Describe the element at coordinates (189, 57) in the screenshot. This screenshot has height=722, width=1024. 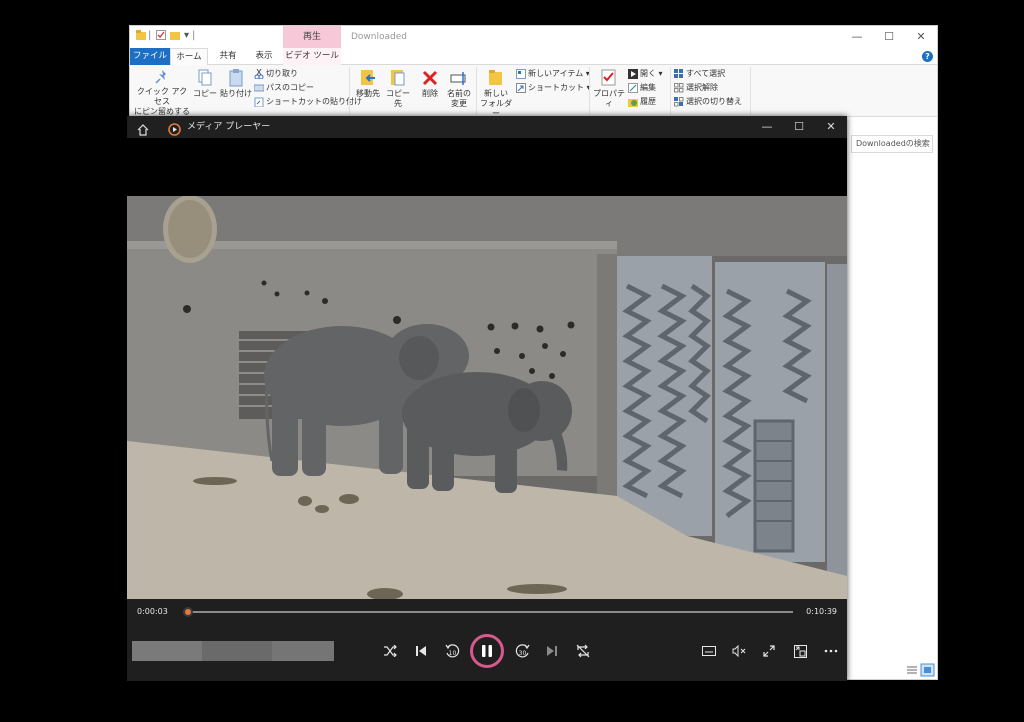
I see `tab-home: ホーム` at that location.